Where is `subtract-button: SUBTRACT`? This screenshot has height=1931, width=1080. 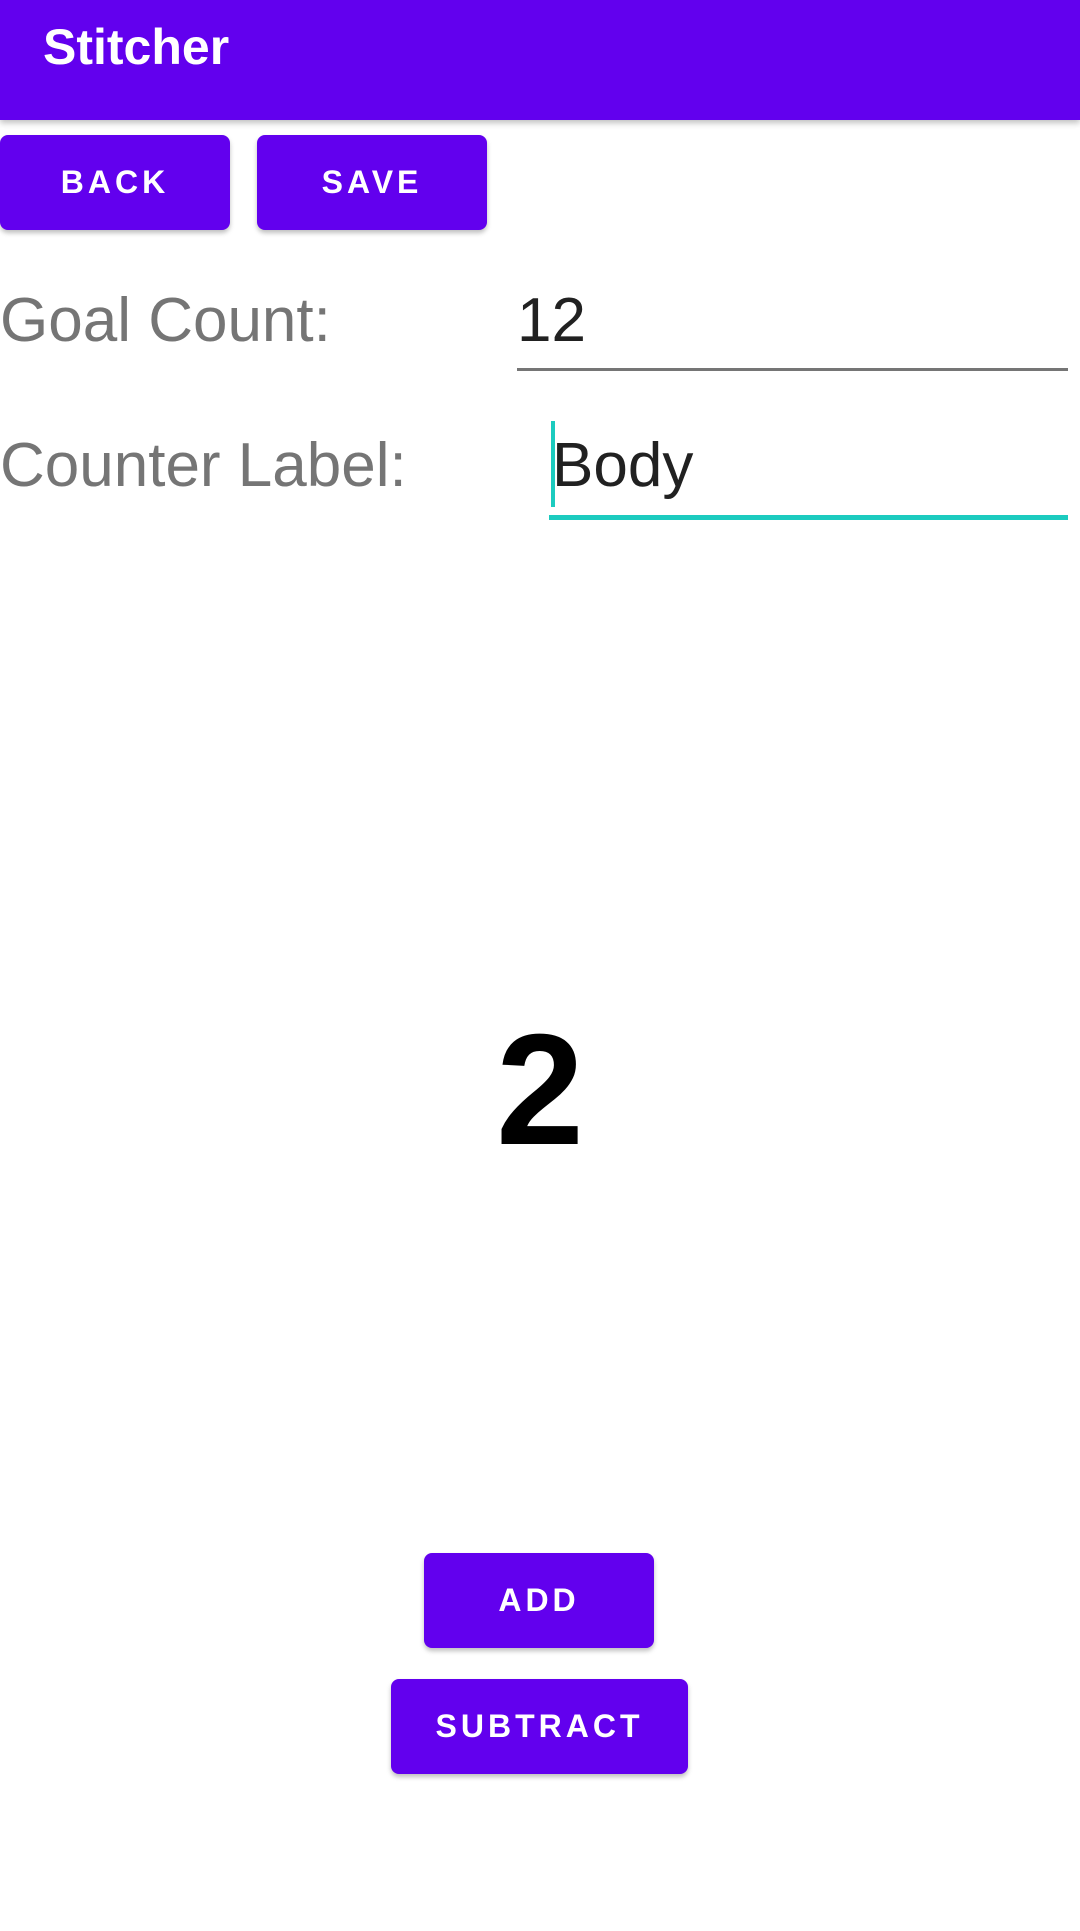
subtract-button: SUBTRACT is located at coordinates (539, 1726).